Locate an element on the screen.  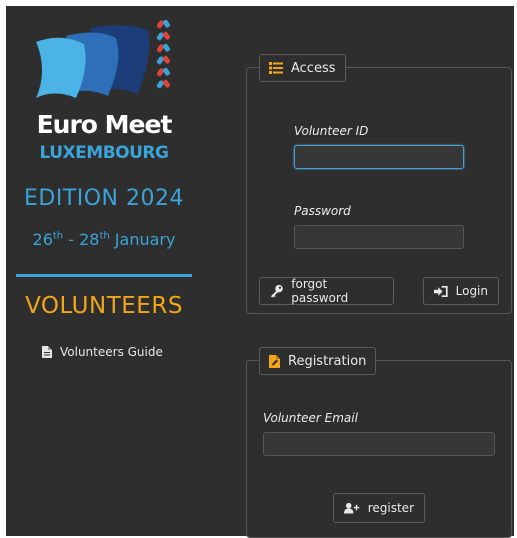
start-suffix: th is located at coordinates (58, 236).